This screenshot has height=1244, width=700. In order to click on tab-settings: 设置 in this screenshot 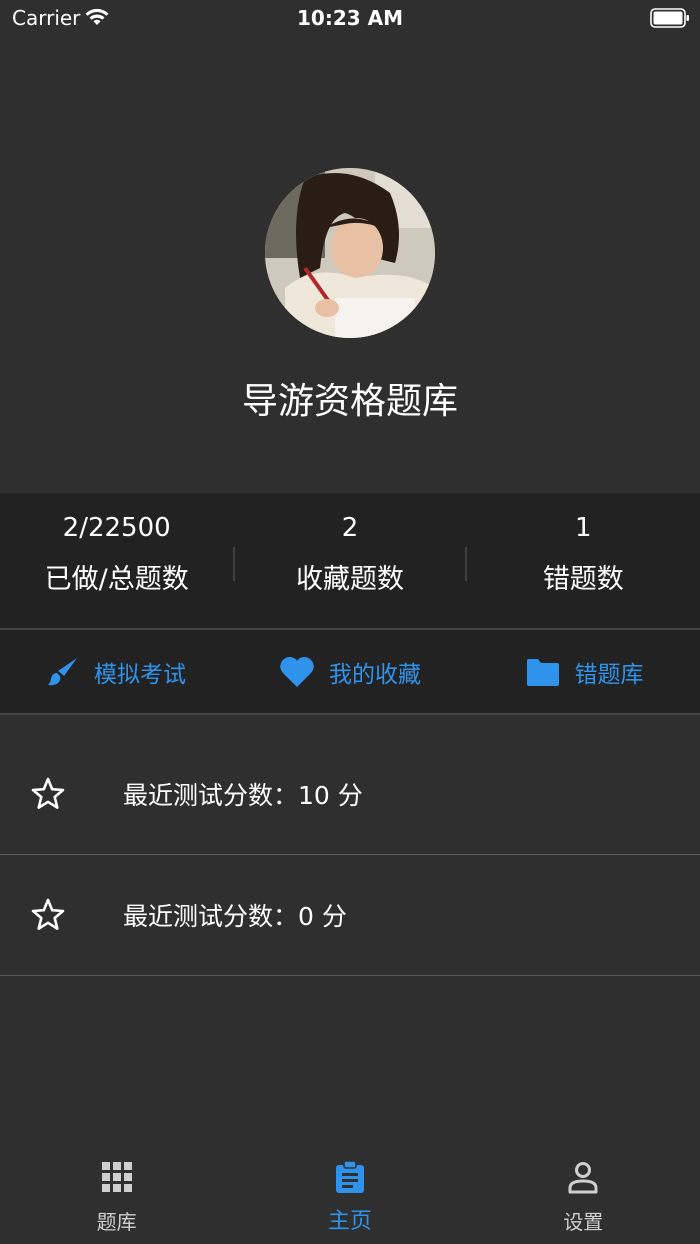, I will do `click(583, 1197)`.